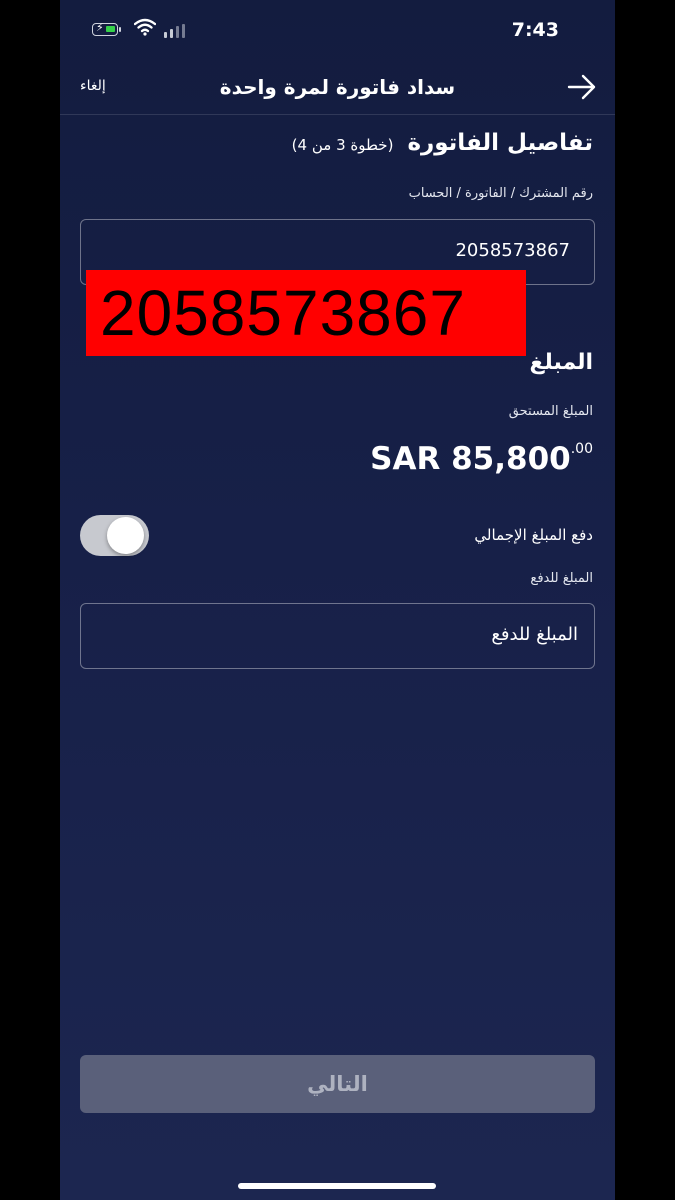 The width and height of the screenshot is (675, 1200). What do you see at coordinates (177, 31) in the screenshot?
I see `signal-icon` at bounding box center [177, 31].